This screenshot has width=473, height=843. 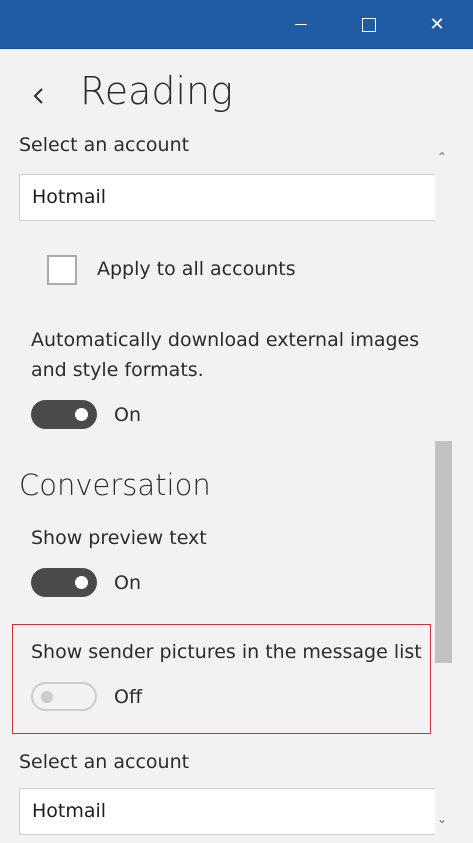 I want to click on scroll-down-arrow: ⌄, so click(x=442, y=819).